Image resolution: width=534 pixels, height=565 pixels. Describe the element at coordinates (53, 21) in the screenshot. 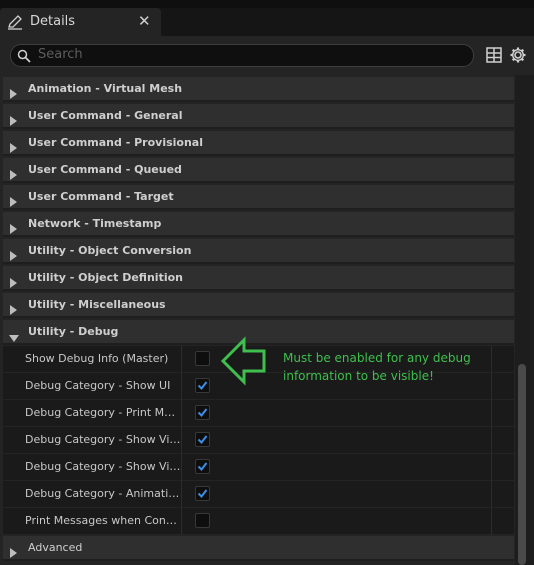

I see `tab-title: Details` at that location.